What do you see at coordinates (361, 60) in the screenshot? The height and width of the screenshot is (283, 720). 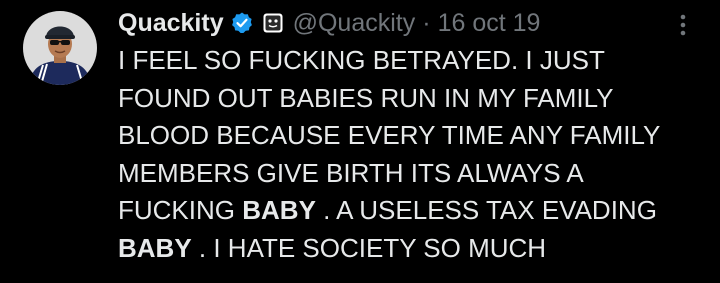 I see `tweet-text-line: I FEEL SO FUCKING BETRAYED. I JUST` at bounding box center [361, 60].